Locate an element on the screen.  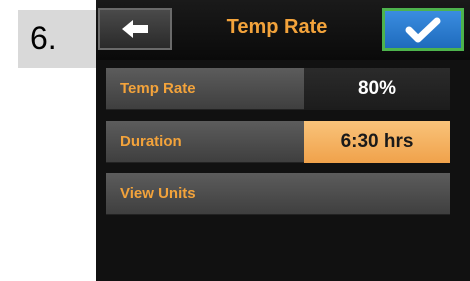
checkmark-icon is located at coordinates (423, 29).